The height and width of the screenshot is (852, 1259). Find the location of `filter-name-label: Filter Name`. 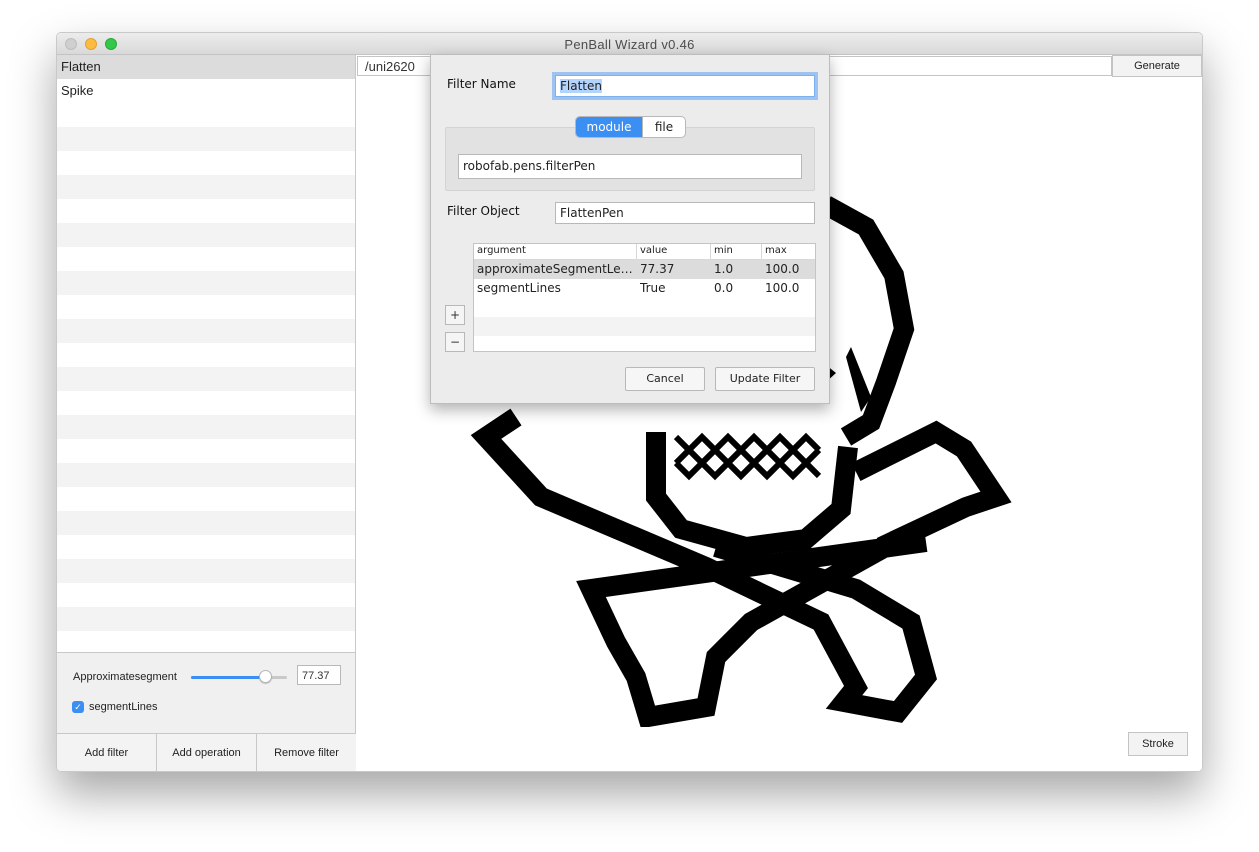

filter-name-label: Filter Name is located at coordinates (481, 84).